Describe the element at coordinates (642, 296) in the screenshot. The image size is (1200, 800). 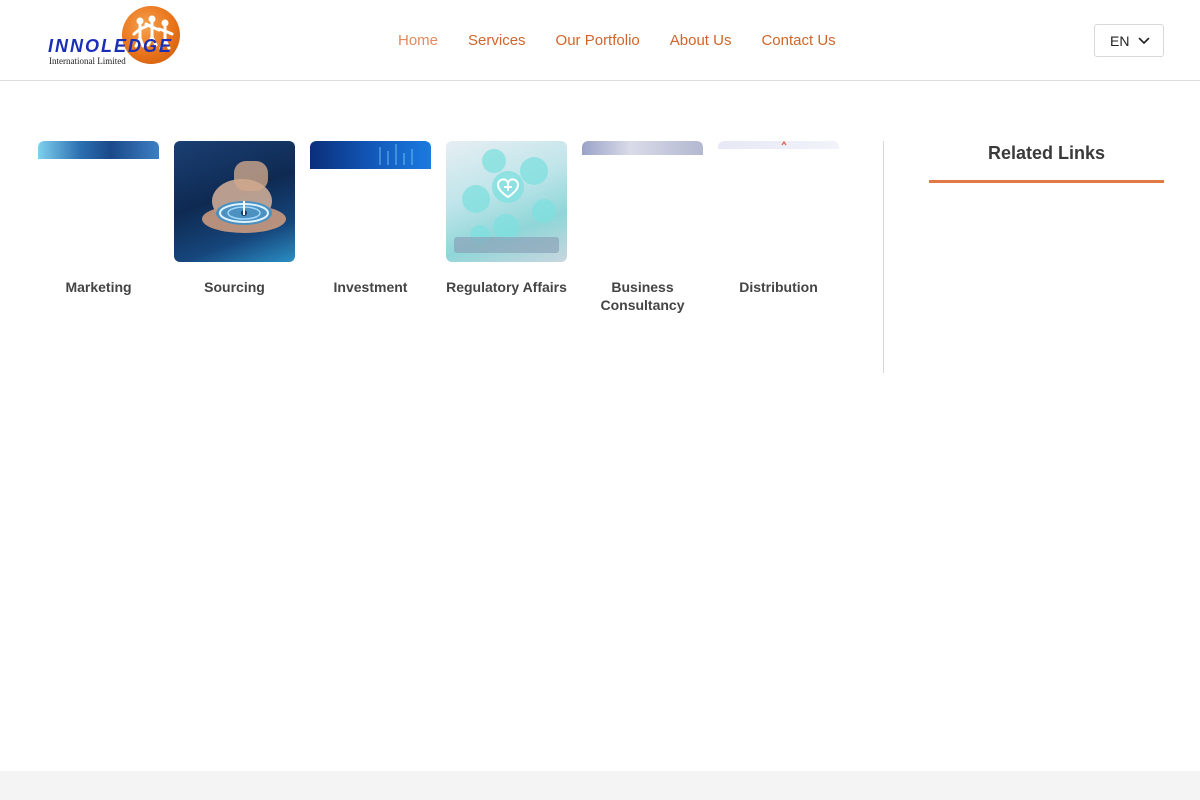
I see `service-label: Business Consultancy` at that location.